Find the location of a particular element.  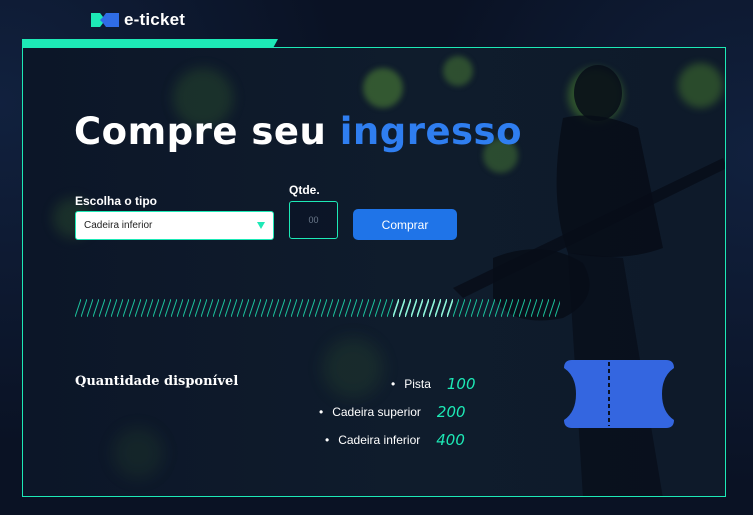

title-main: Compre seu is located at coordinates (200, 131).